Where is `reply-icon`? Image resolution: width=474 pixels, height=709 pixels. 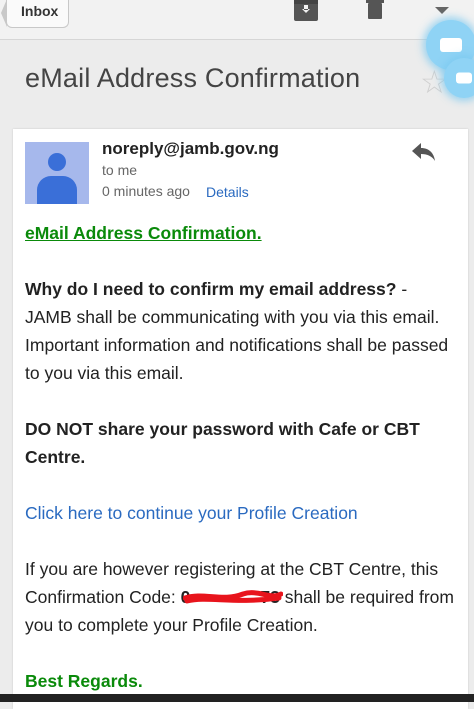
reply-icon is located at coordinates (424, 152).